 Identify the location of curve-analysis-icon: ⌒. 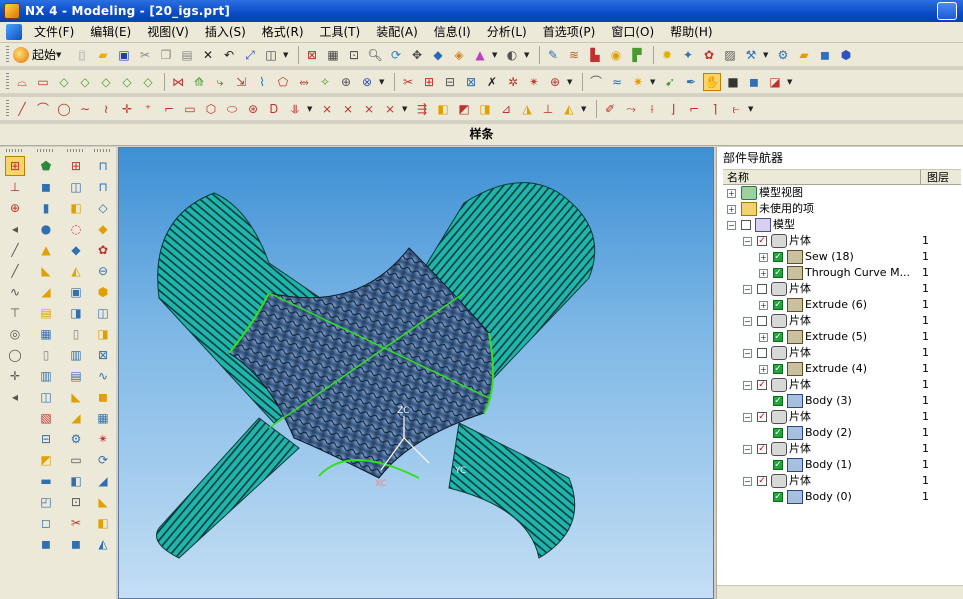
(596, 82).